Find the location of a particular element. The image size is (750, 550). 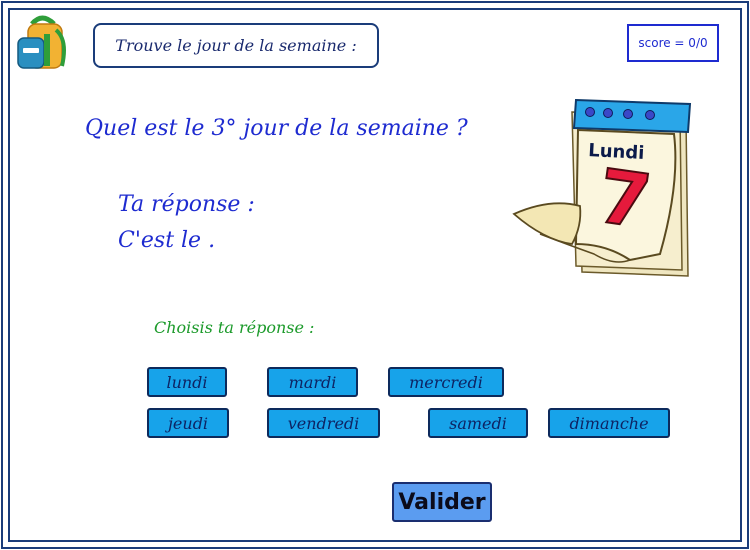

page-title: Trouve le jour de la semaine : is located at coordinates (236, 45).